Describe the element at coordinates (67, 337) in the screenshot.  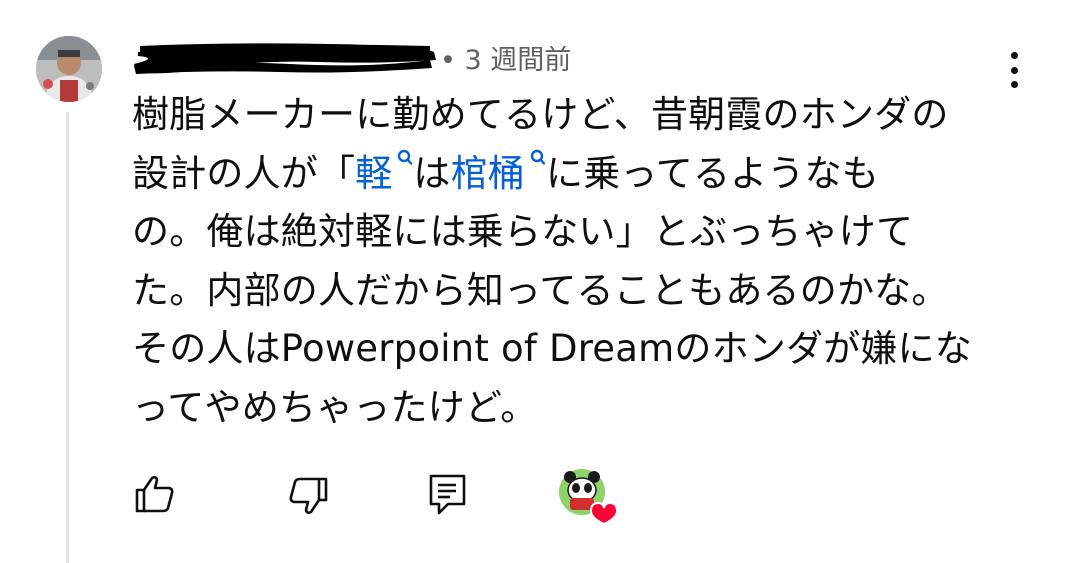
I see `thread-line` at that location.